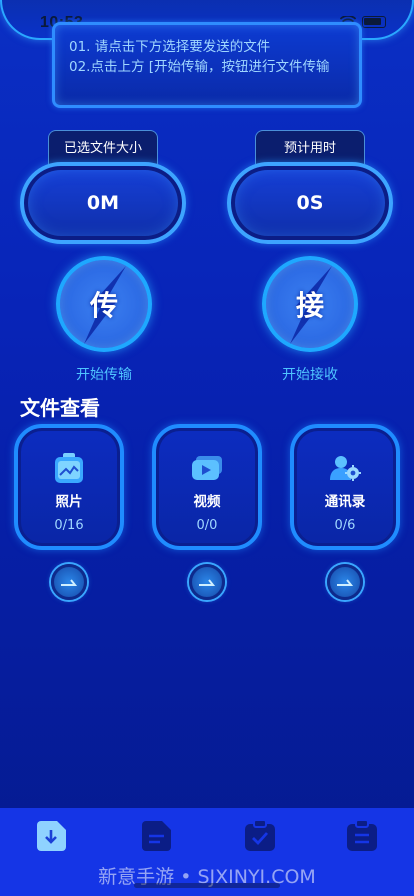  I want to click on start-transfer-button: 传, so click(104, 304).